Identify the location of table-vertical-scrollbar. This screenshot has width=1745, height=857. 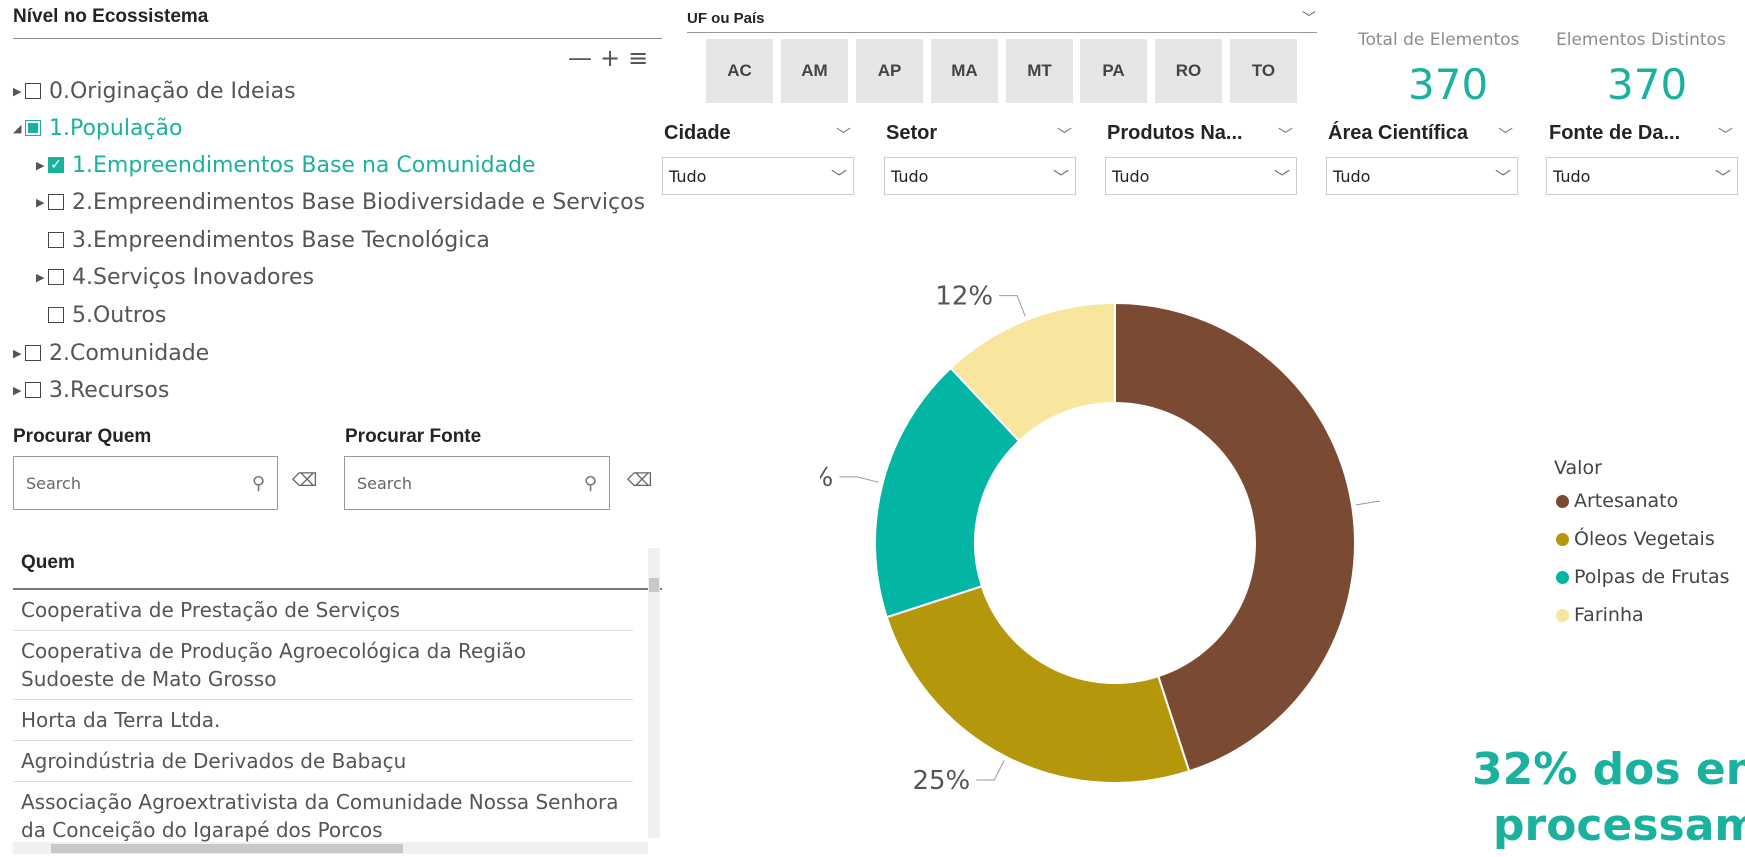
(654, 693).